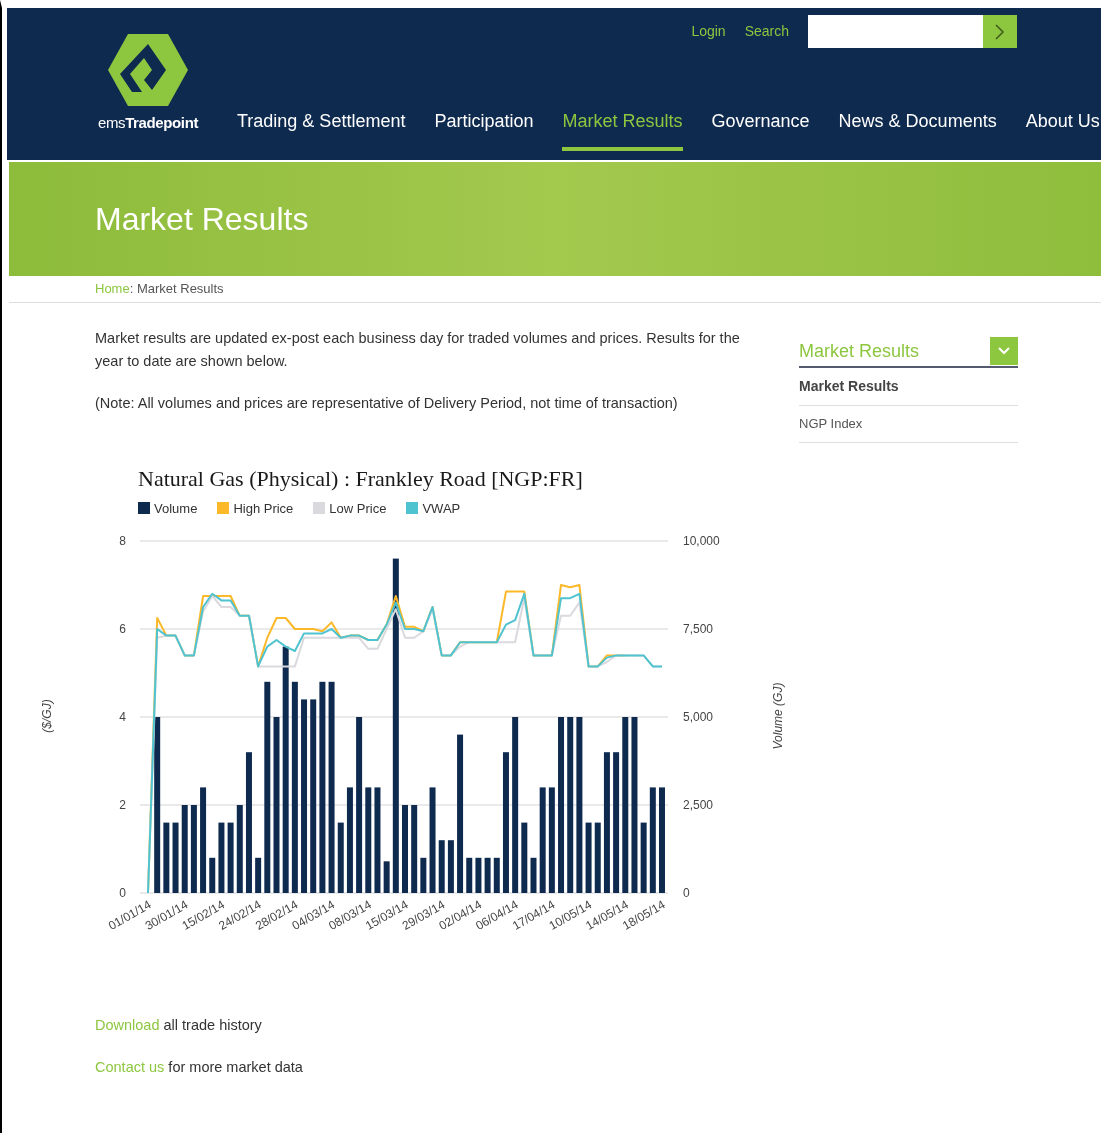 The image size is (1101, 1133). Describe the element at coordinates (859, 351) in the screenshot. I see `sidebar-title: Market Results` at that location.